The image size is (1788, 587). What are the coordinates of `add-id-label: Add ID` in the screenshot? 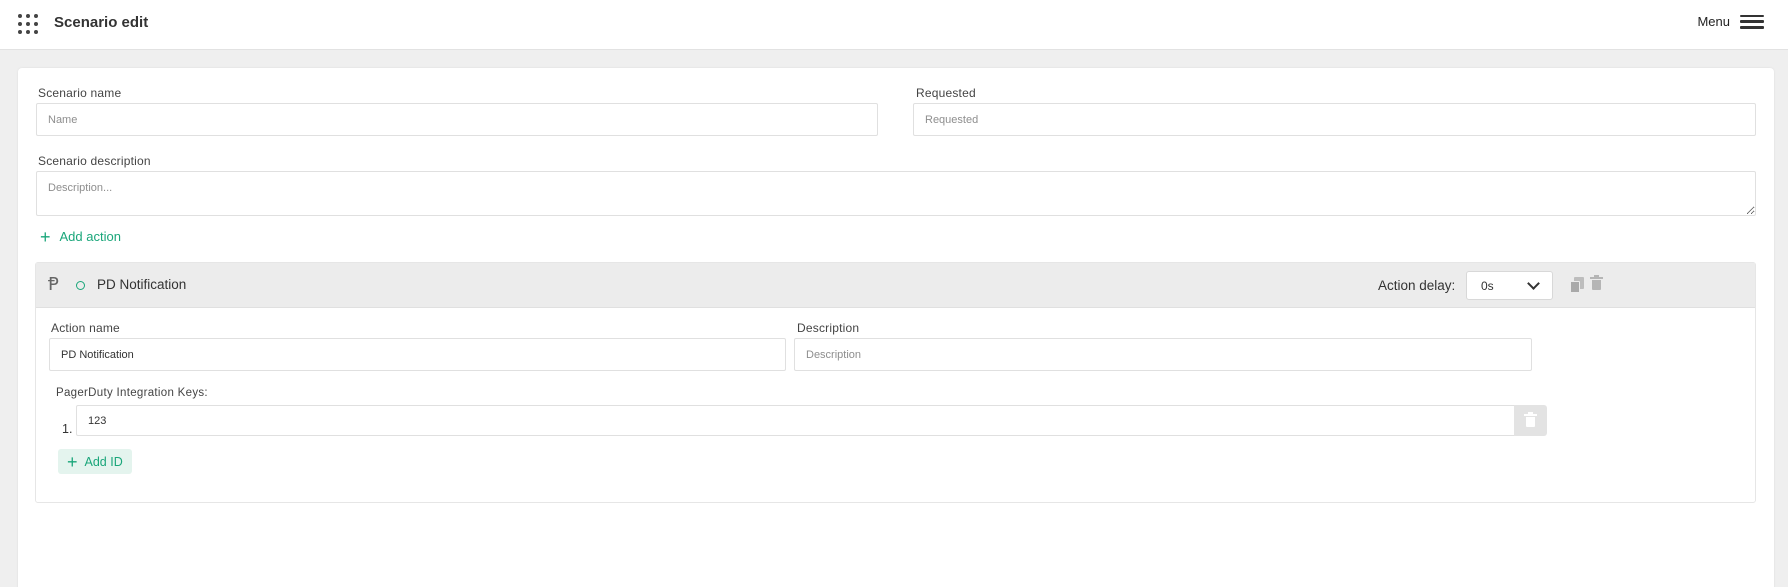 It's located at (103, 461).